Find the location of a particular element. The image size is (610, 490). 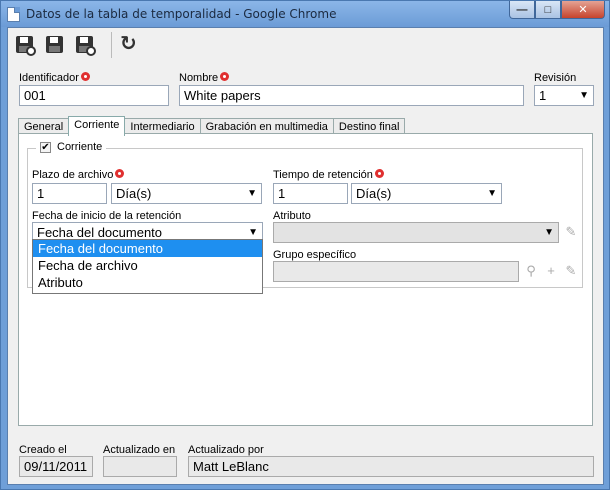

refresh-icon: ↻ is located at coordinates (128, 44).